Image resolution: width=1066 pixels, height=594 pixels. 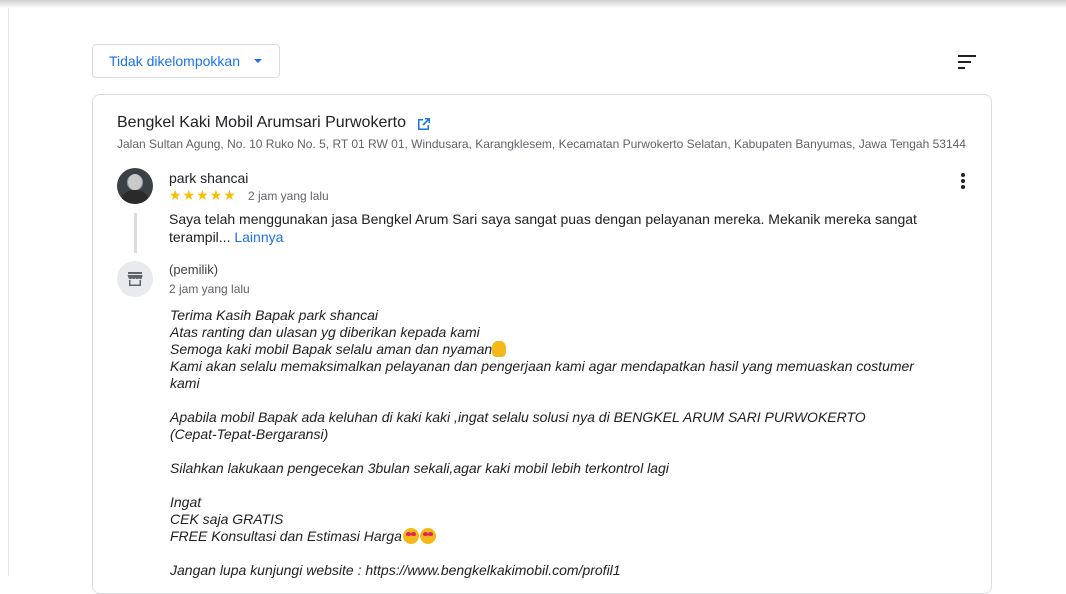 I want to click on external-link-icon, so click(x=424, y=124).